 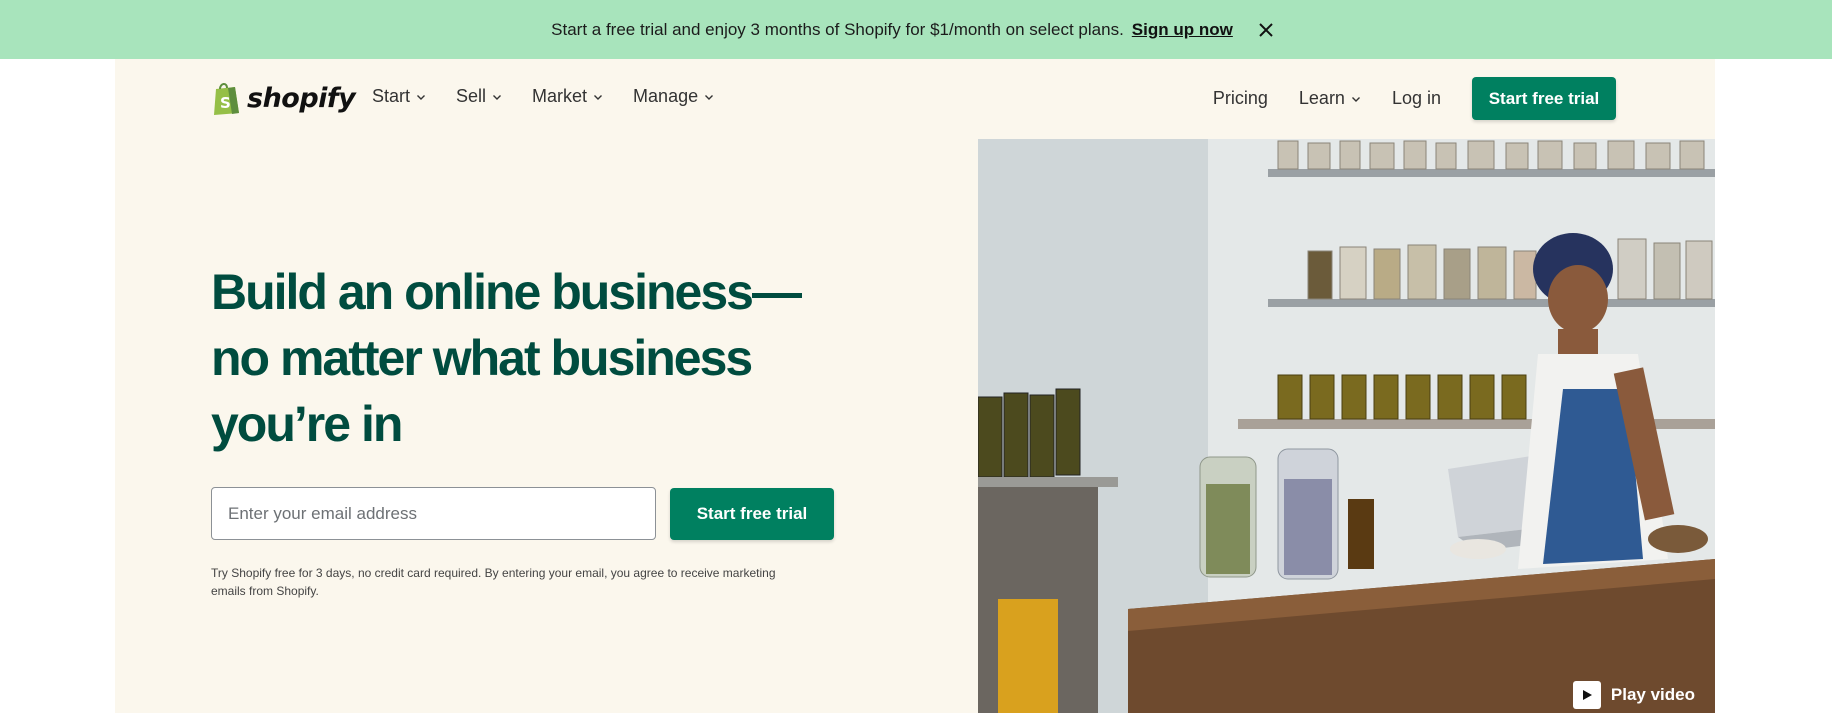 I want to click on close-icon, so click(x=1266, y=30).